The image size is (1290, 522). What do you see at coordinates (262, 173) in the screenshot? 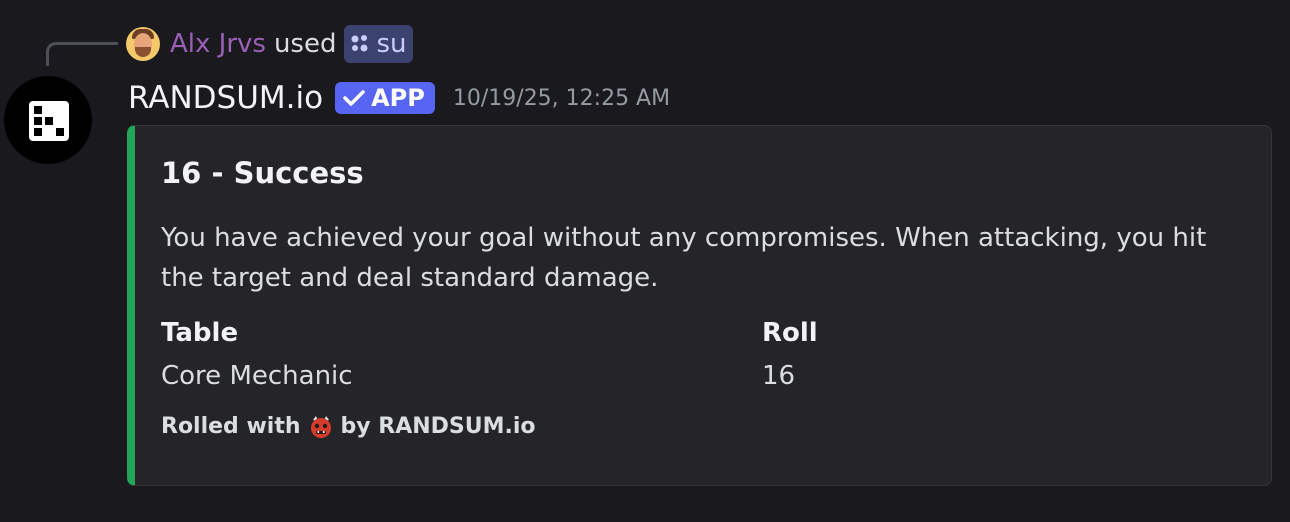
I see `embed-title: 16 - Success` at bounding box center [262, 173].